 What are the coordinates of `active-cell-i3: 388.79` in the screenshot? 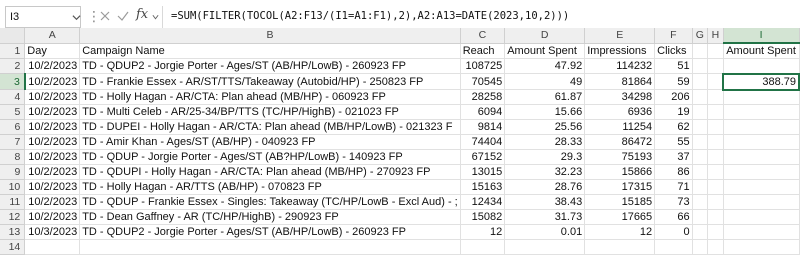 It's located at (761, 81).